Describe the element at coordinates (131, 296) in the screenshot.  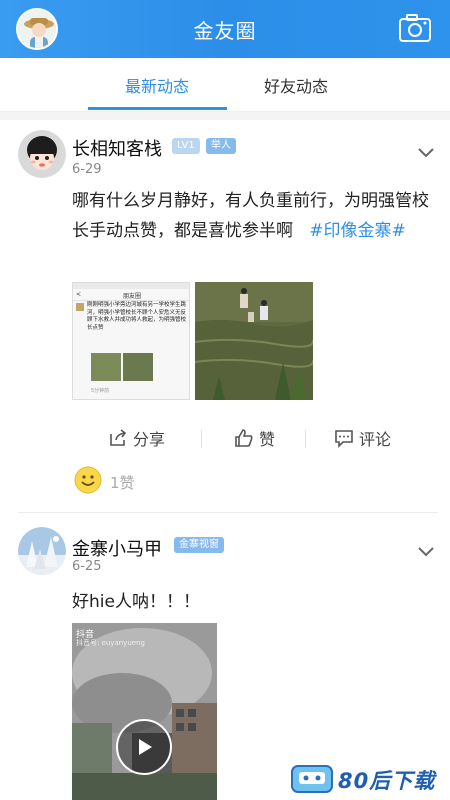
I see `screenshot-header: 朋友圈` at that location.